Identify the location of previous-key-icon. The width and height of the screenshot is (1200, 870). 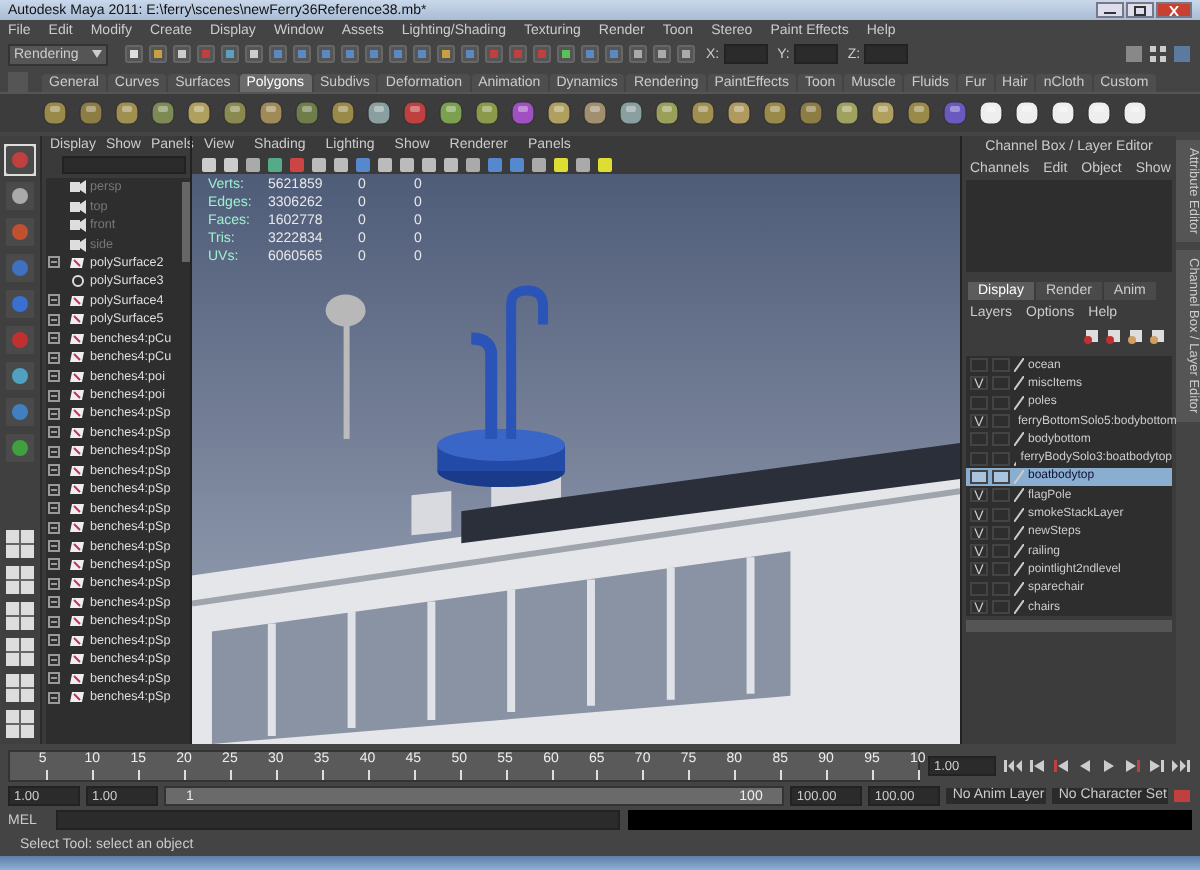
(1061, 766).